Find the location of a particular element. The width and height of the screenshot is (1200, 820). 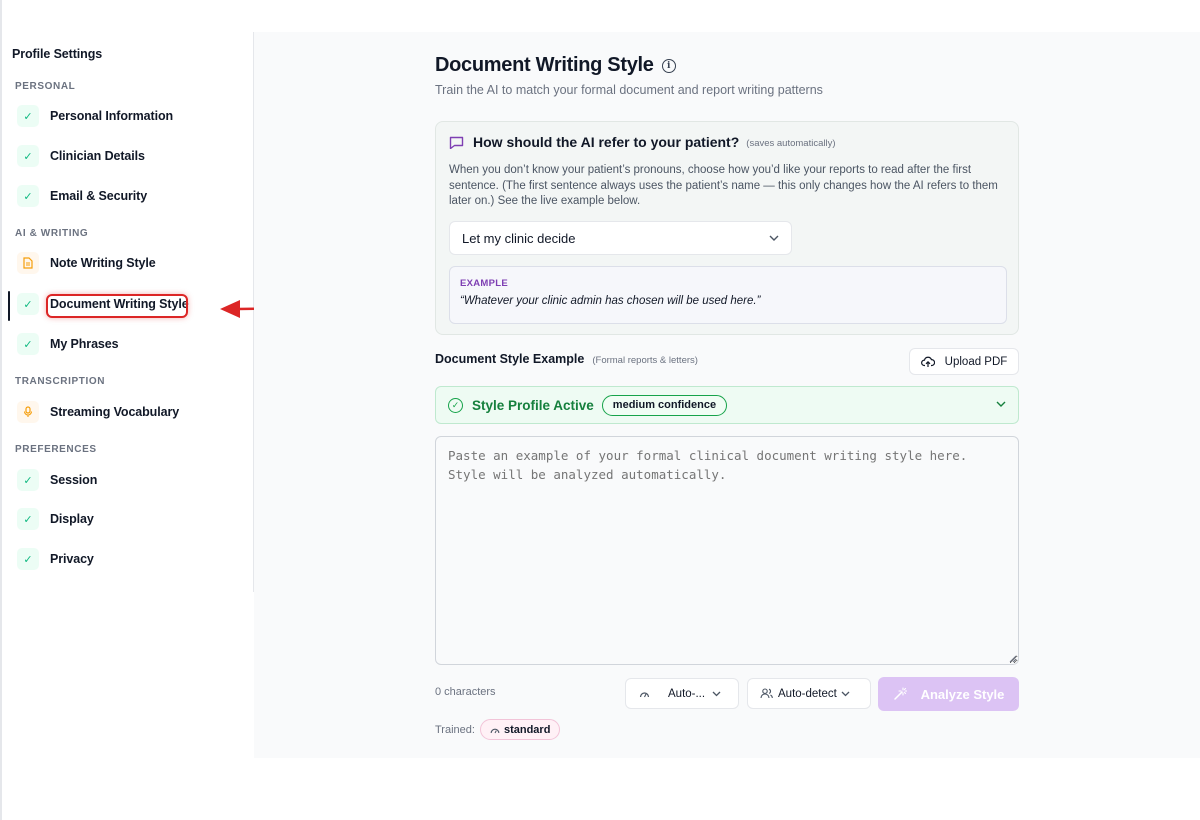

chat-bubble-icon is located at coordinates (456, 142).